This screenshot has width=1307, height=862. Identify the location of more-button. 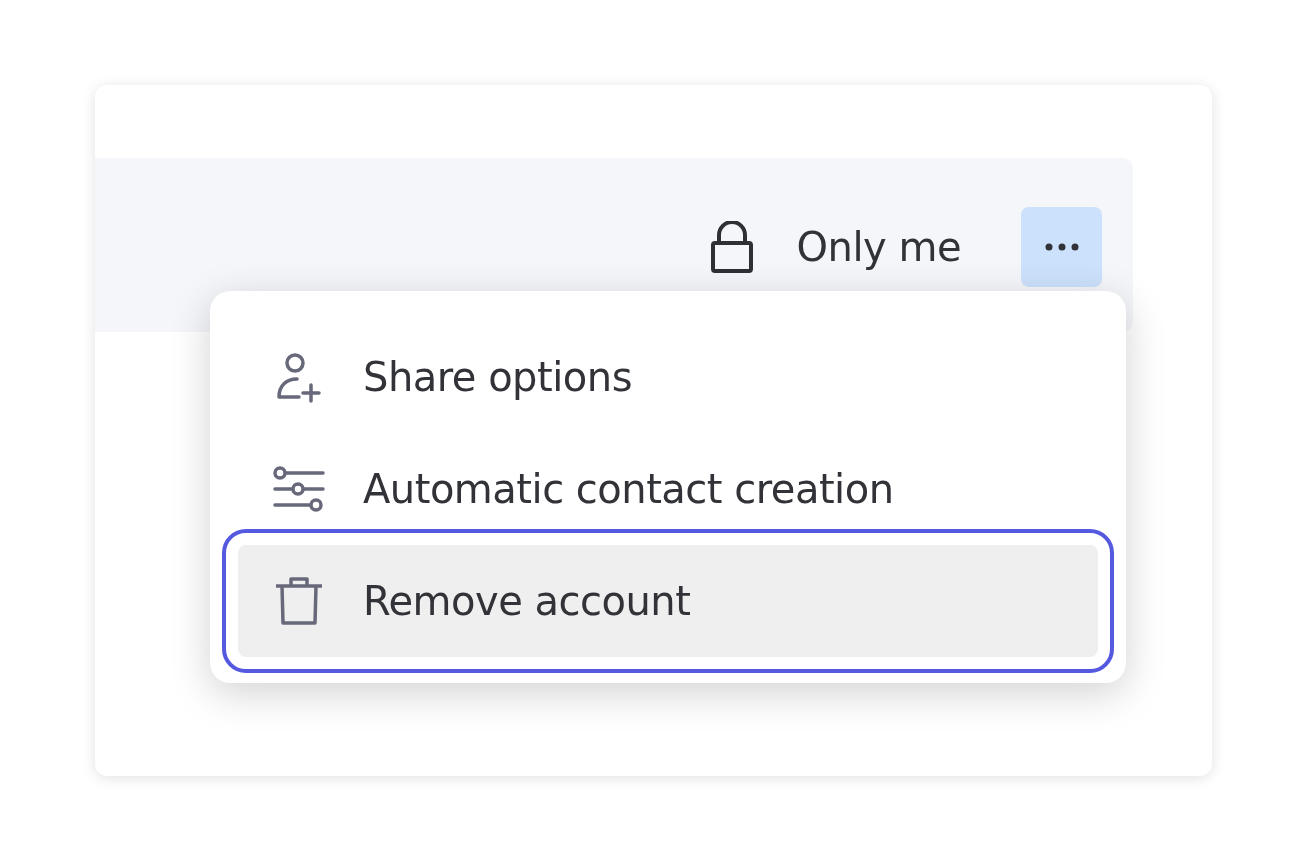
(1061, 247).